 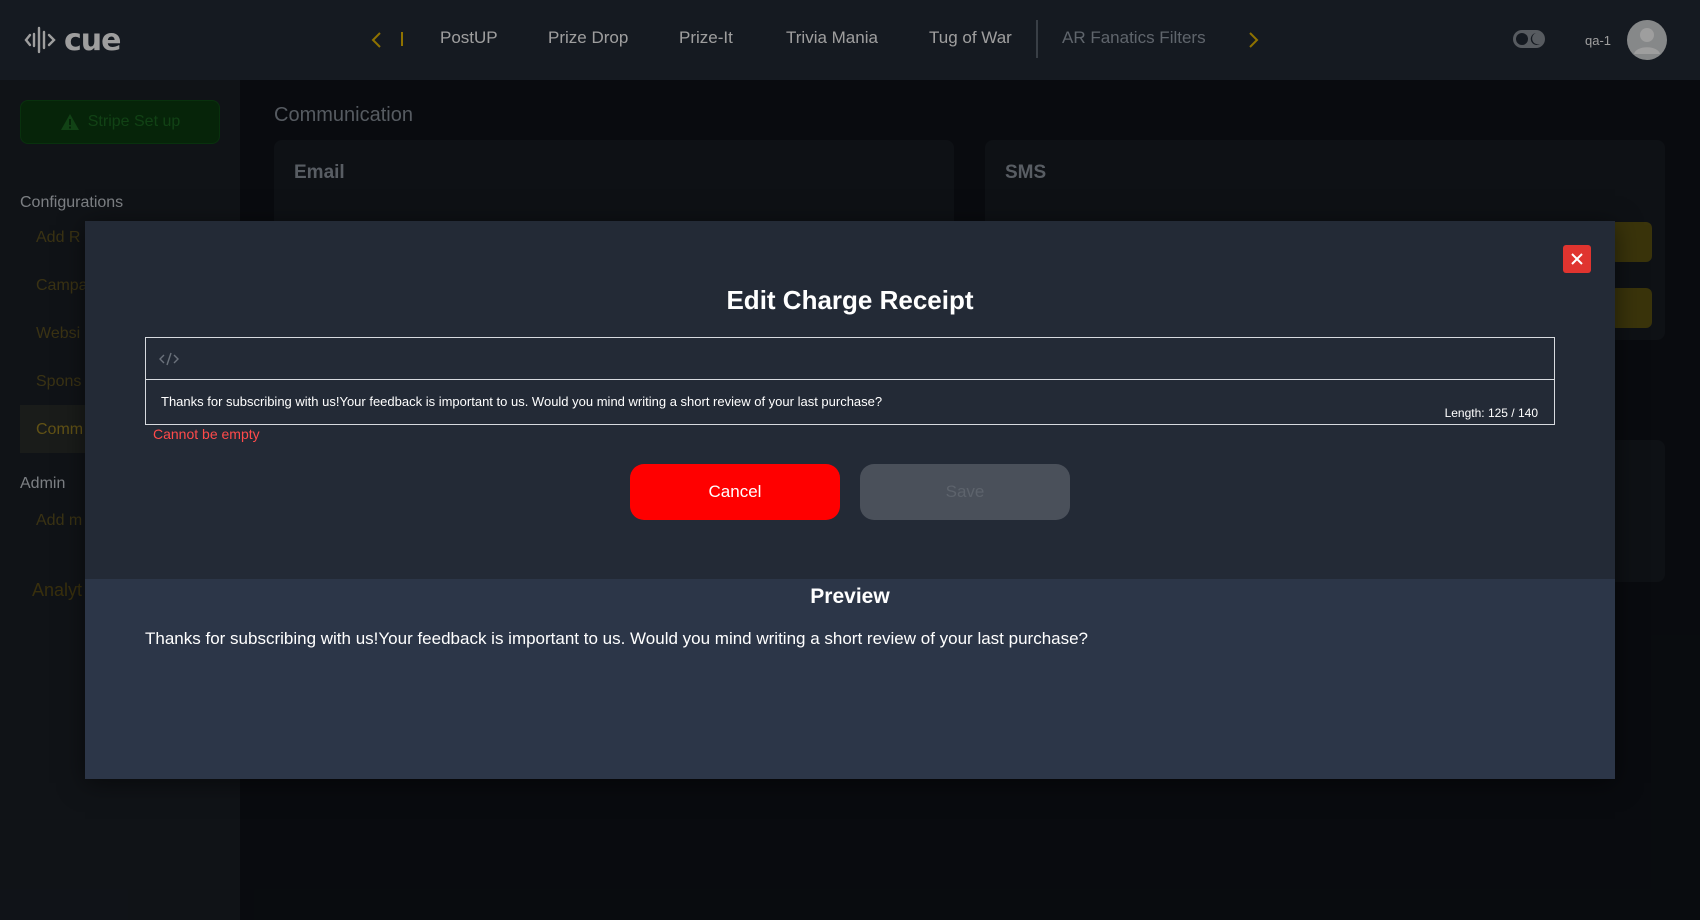 I want to click on close-icon, so click(x=1577, y=259).